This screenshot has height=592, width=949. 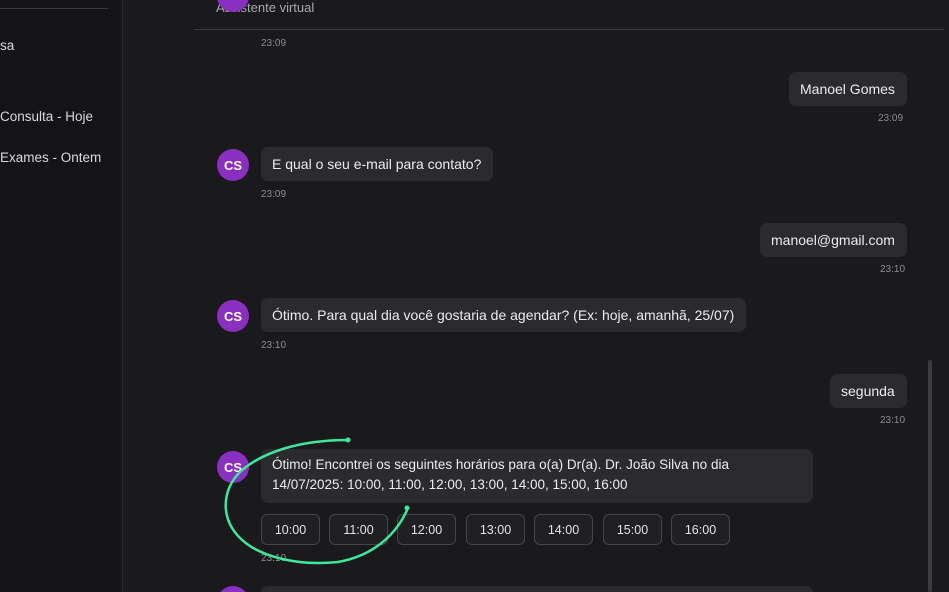 What do you see at coordinates (54, 8) in the screenshot?
I see `sidebar-divider` at bounding box center [54, 8].